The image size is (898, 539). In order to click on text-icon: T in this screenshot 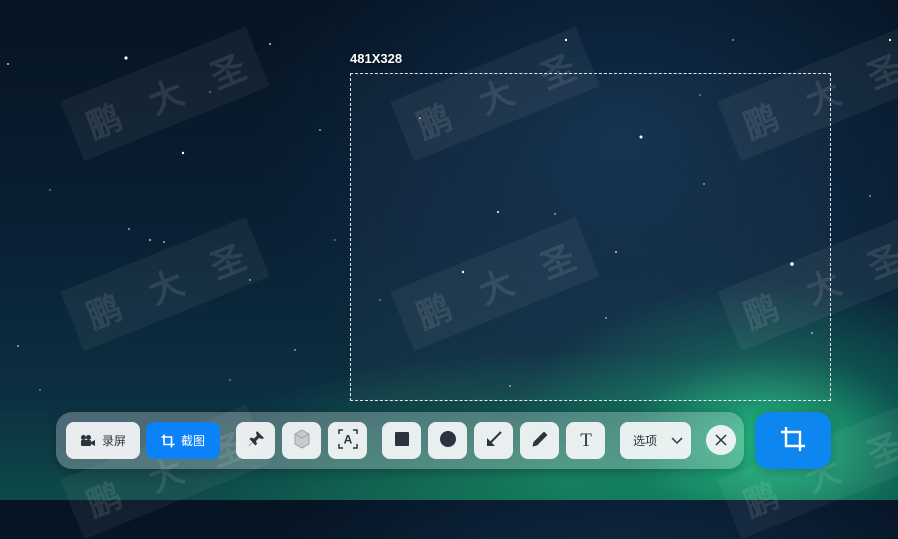, I will do `click(586, 441)`.